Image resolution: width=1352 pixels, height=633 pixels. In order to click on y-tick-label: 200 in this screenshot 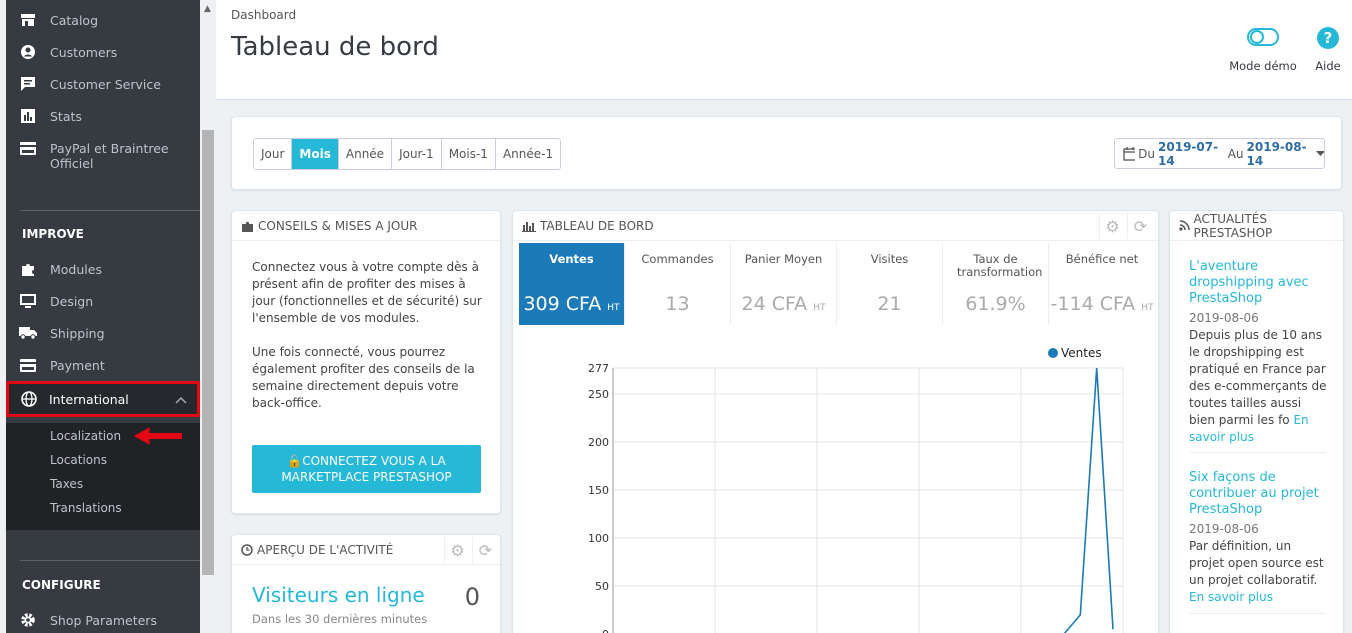, I will do `click(598, 442)`.